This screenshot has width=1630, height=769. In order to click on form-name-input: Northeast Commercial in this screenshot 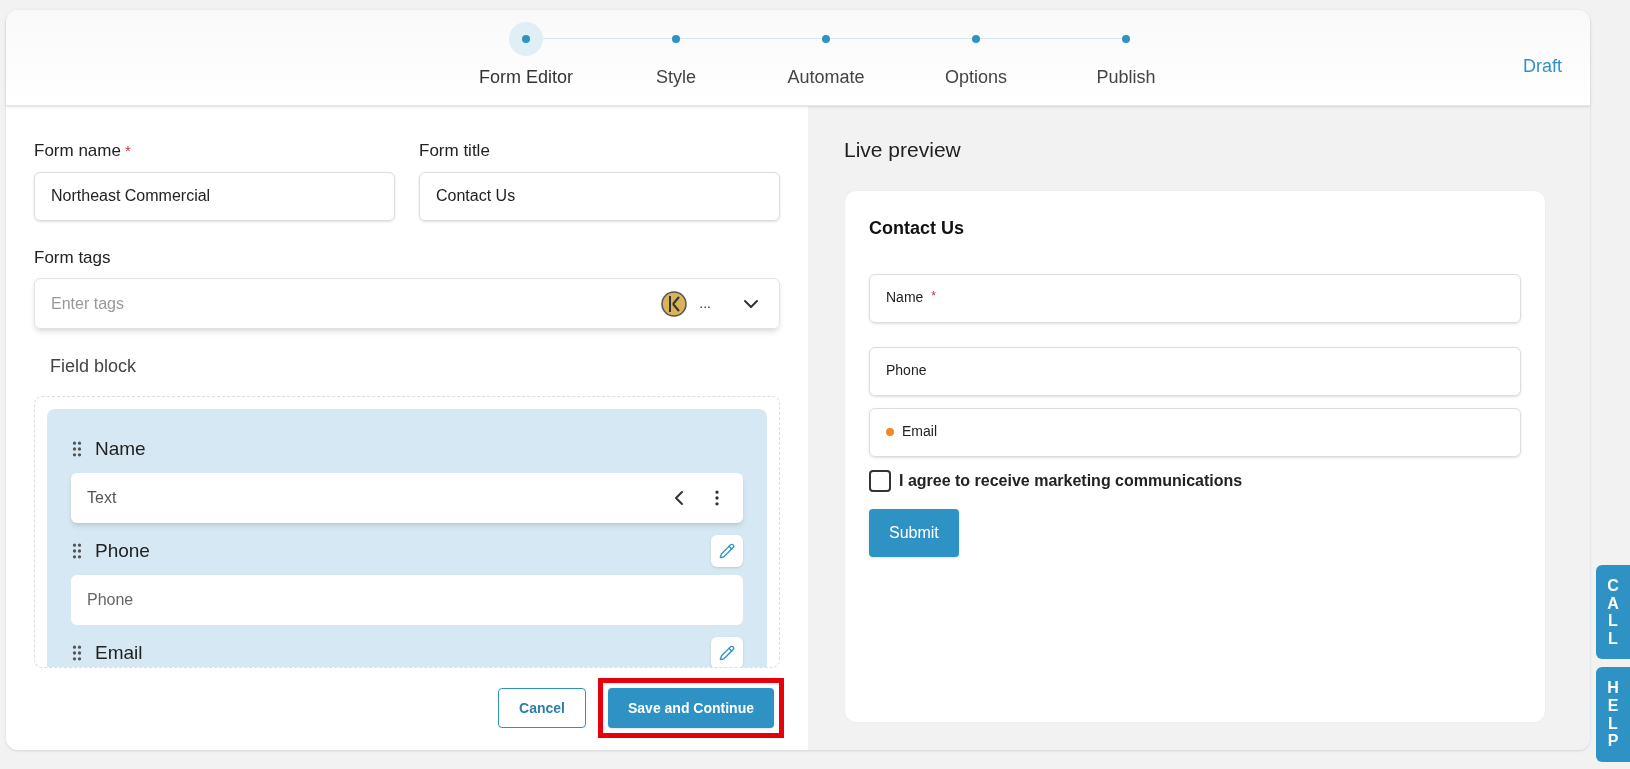, I will do `click(214, 196)`.